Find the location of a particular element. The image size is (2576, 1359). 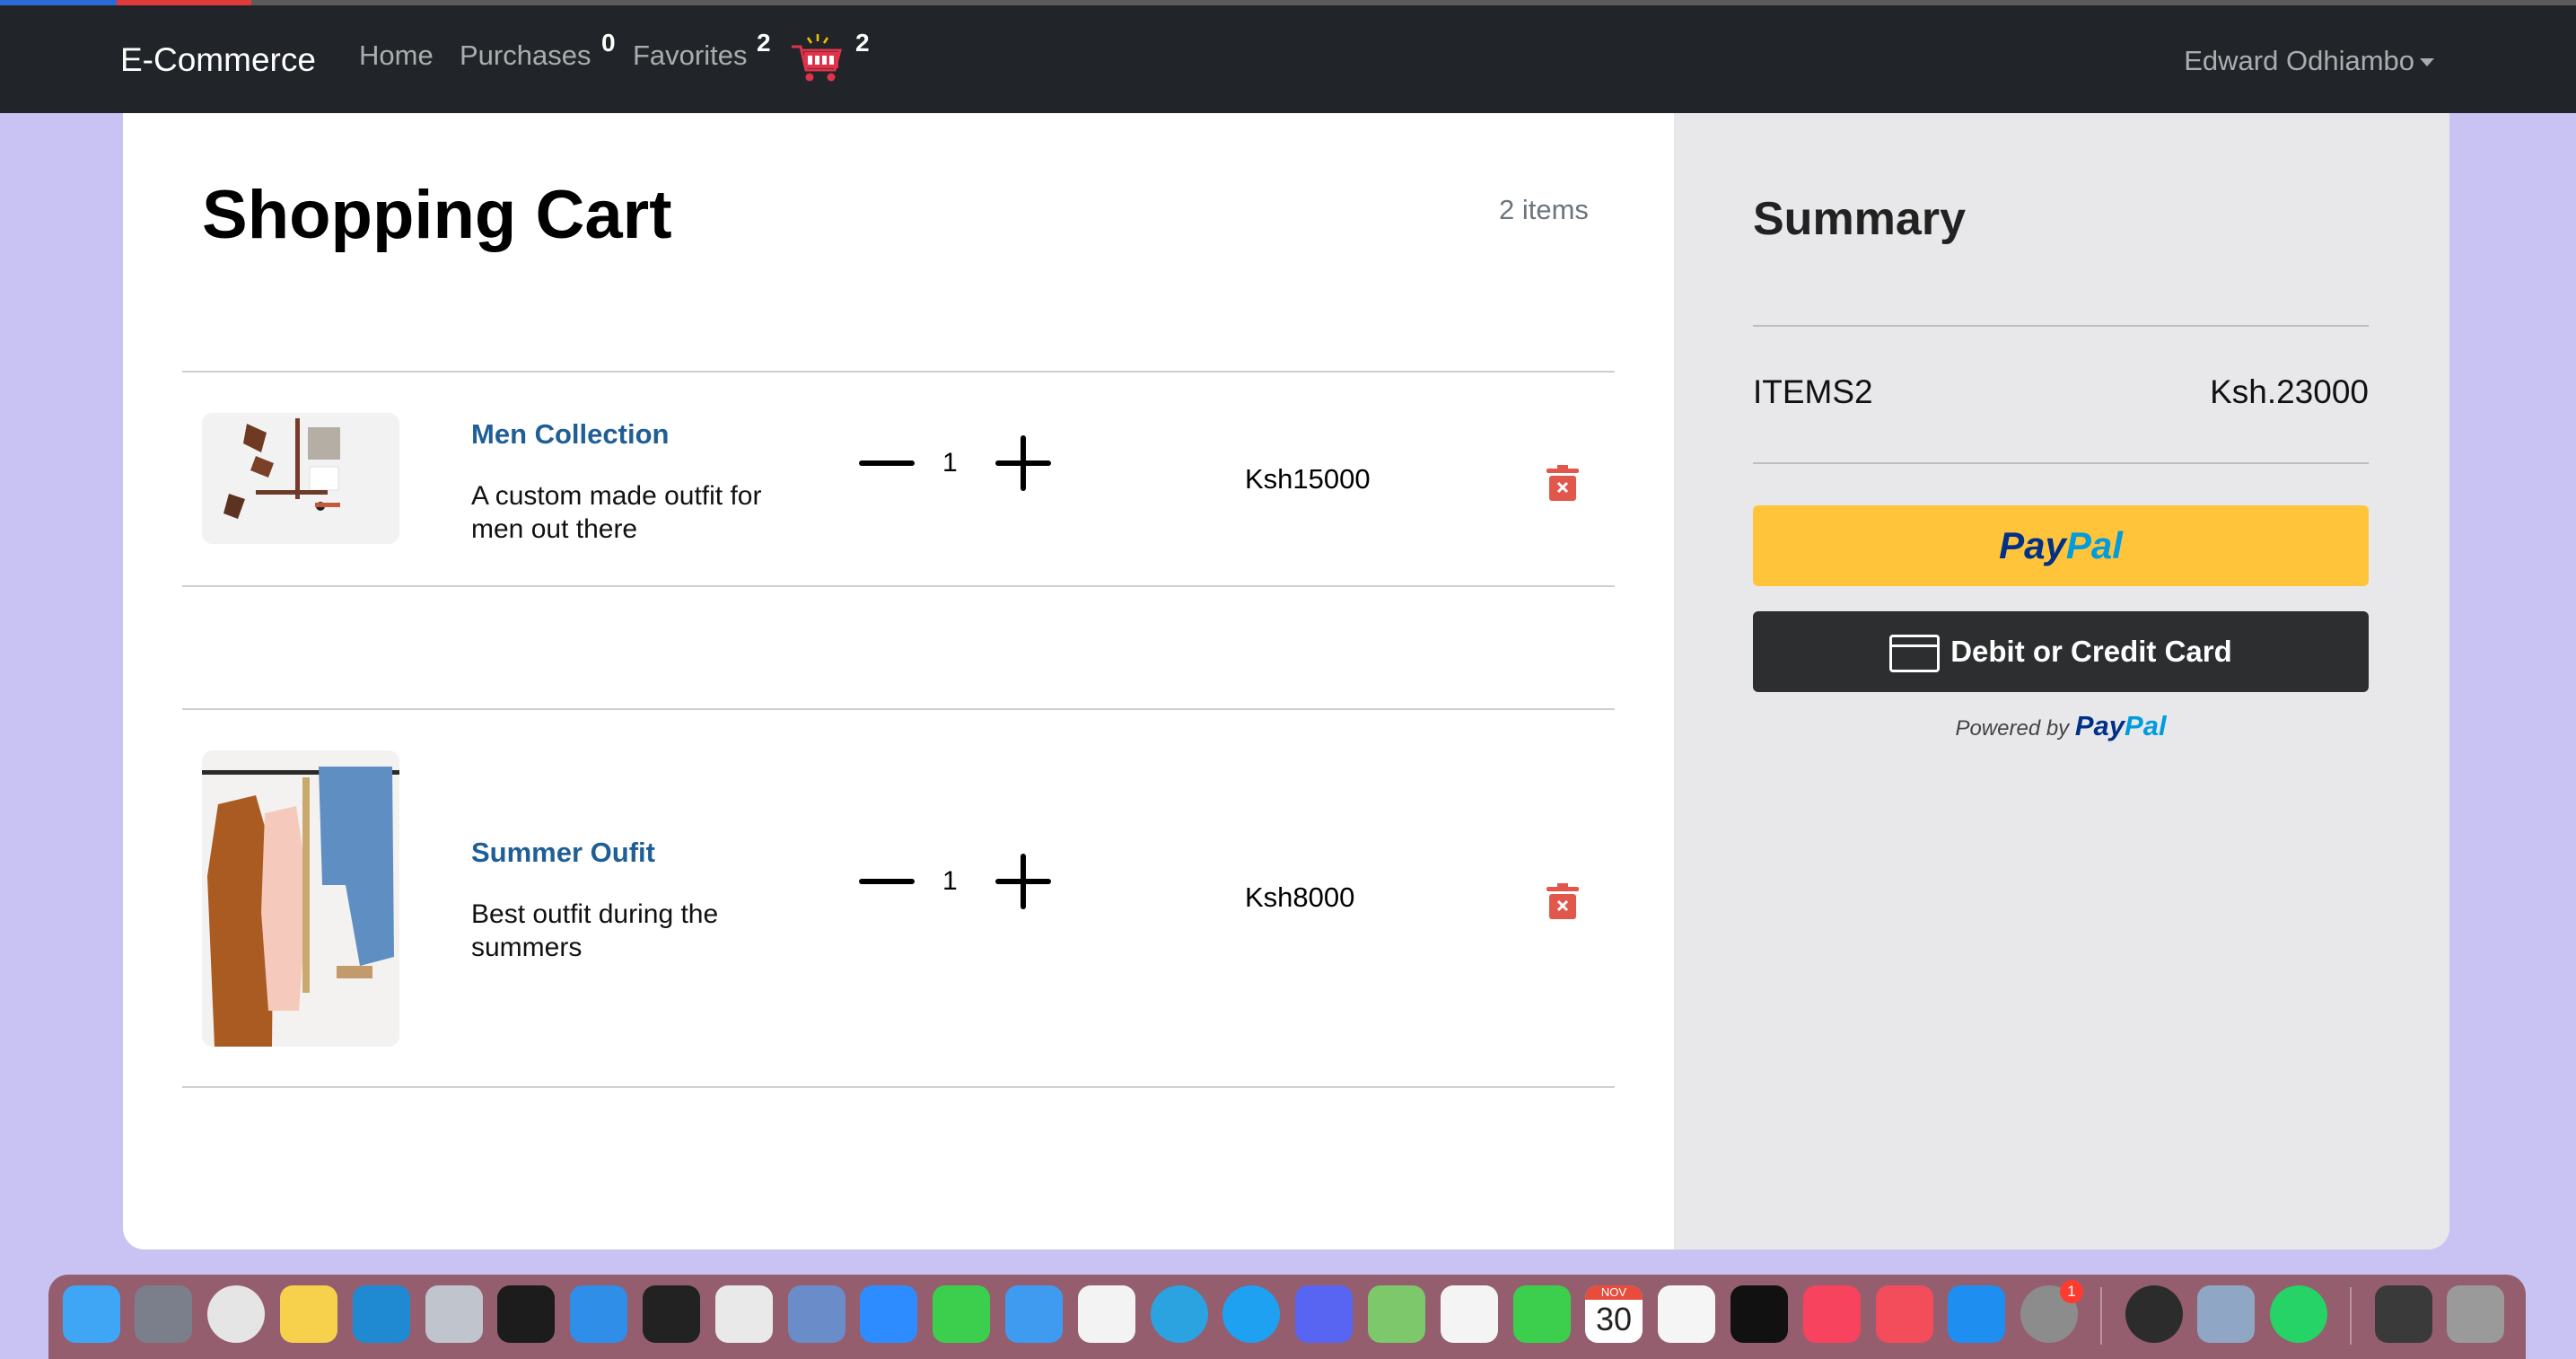

paypal-button: PayPal is located at coordinates (2061, 545).